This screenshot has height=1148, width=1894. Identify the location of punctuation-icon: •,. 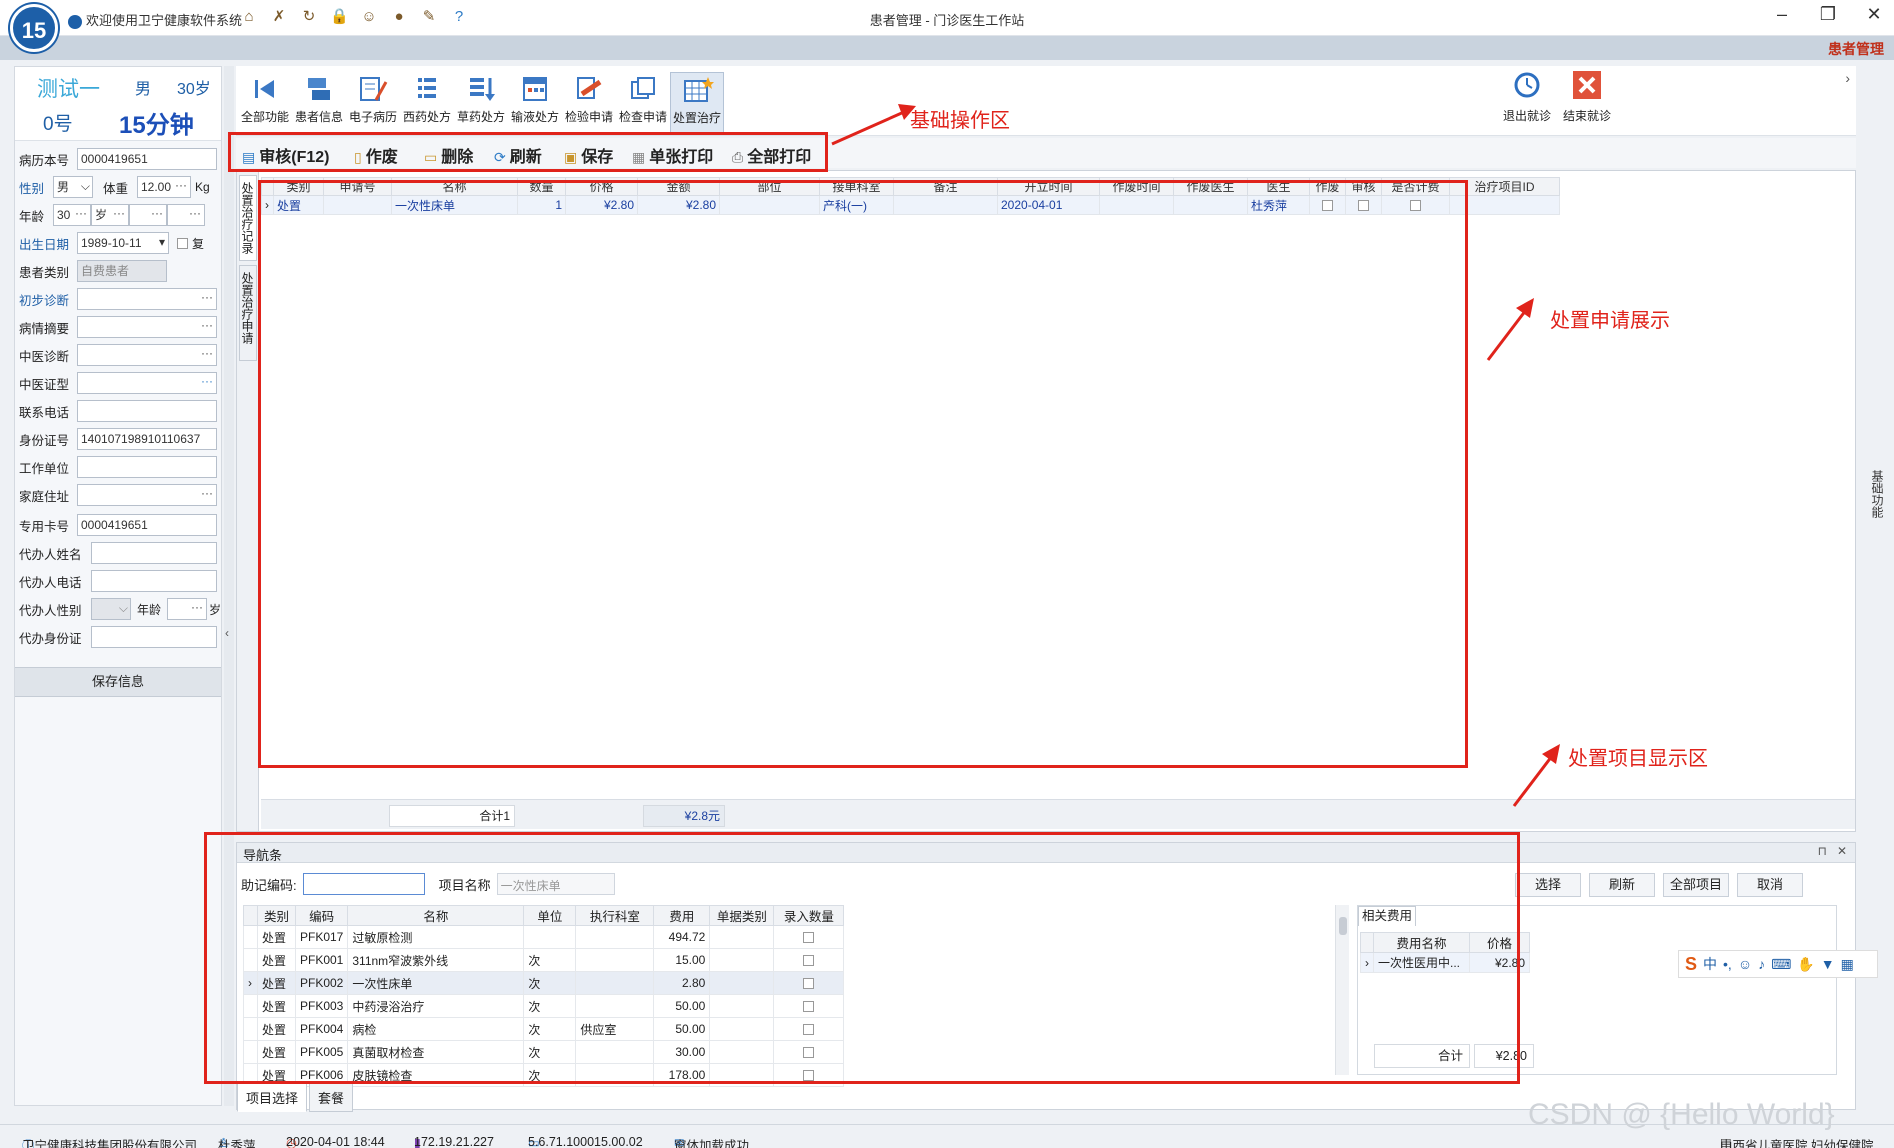
(1727, 964).